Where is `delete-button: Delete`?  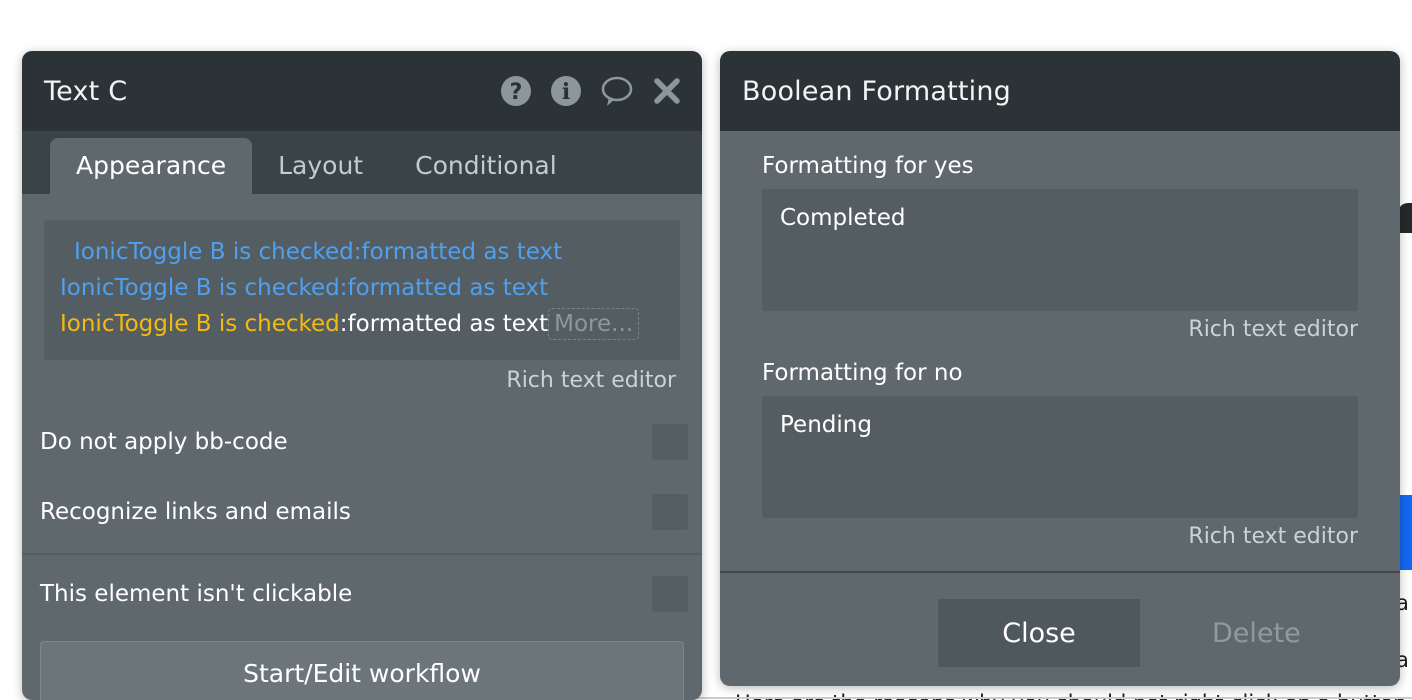 delete-button: Delete is located at coordinates (1256, 633).